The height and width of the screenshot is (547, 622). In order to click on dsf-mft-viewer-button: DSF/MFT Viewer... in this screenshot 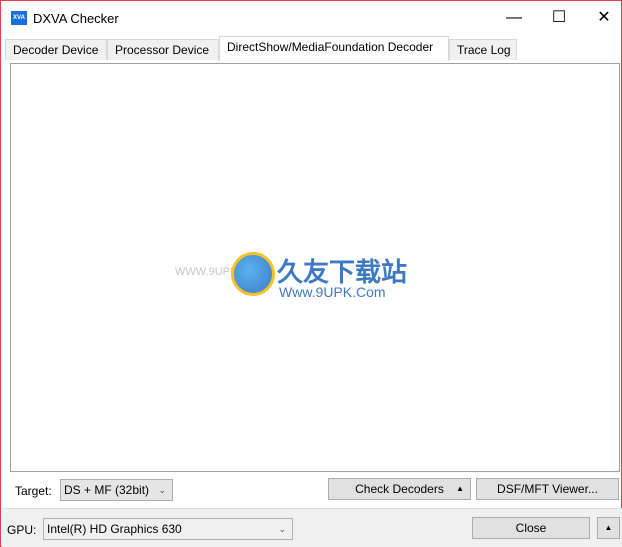, I will do `click(547, 489)`.